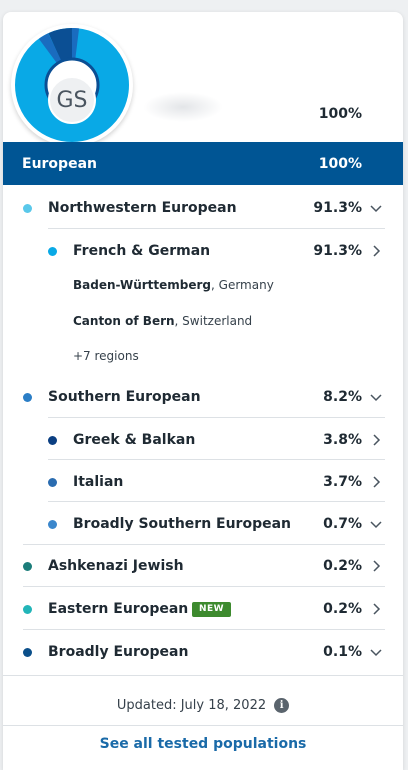 This screenshot has height=770, width=408. What do you see at coordinates (342, 440) in the screenshot?
I see `population-percent: 3.8%` at bounding box center [342, 440].